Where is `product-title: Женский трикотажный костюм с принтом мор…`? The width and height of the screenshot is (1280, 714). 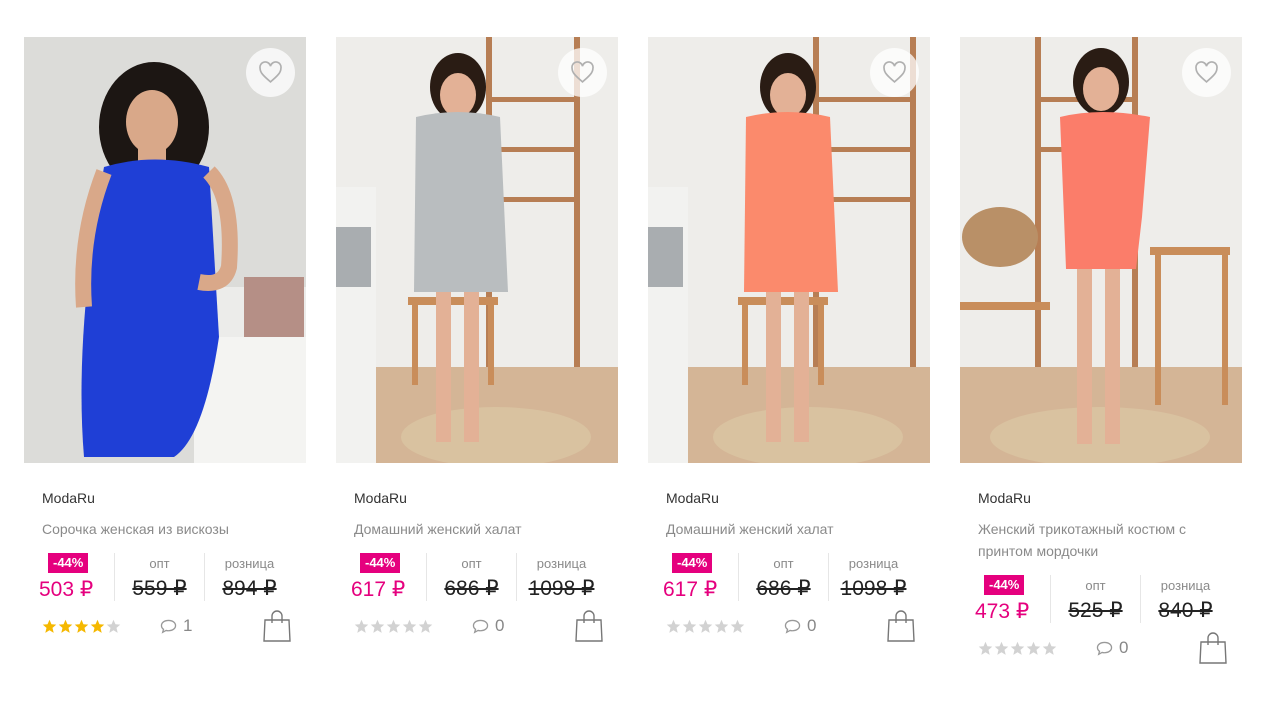
product-title: Женский трикотажный костюм с принтом мор… is located at coordinates (1103, 540).